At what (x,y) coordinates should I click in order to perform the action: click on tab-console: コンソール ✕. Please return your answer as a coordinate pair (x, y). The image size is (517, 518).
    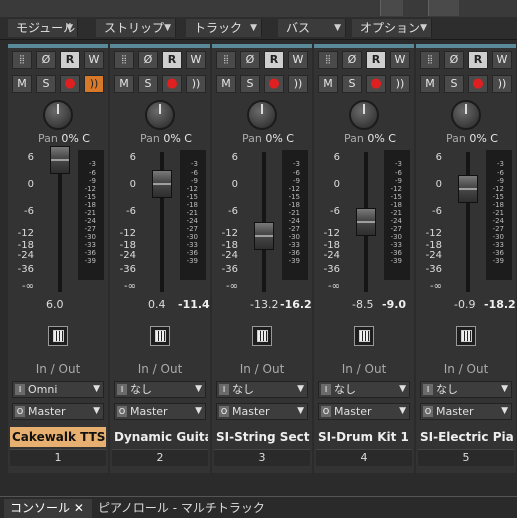
    Looking at the image, I should click on (48, 508).